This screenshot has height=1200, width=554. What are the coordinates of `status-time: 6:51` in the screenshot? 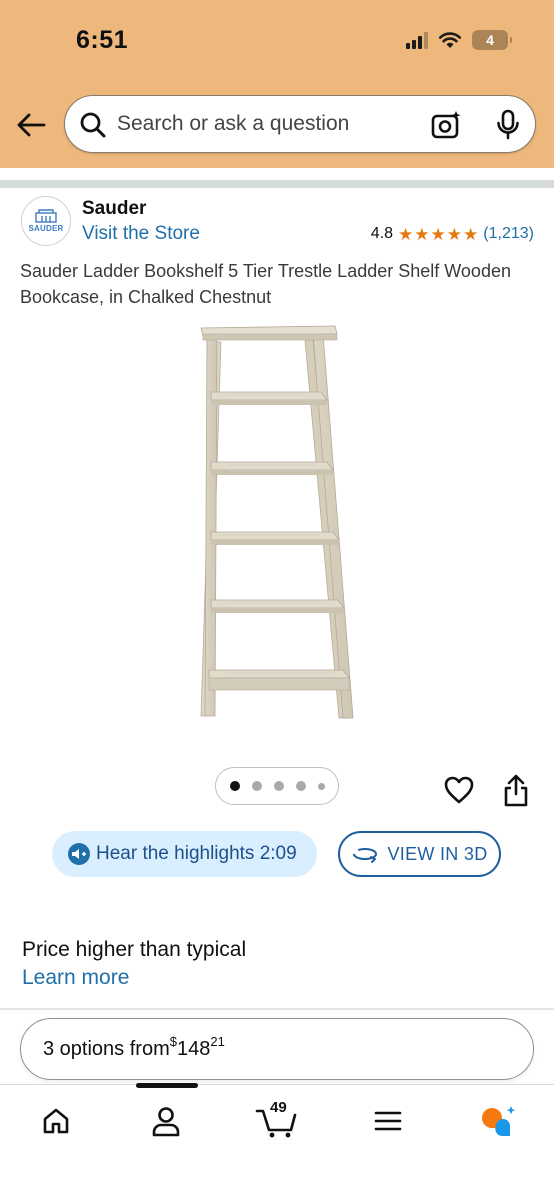 It's located at (102, 40).